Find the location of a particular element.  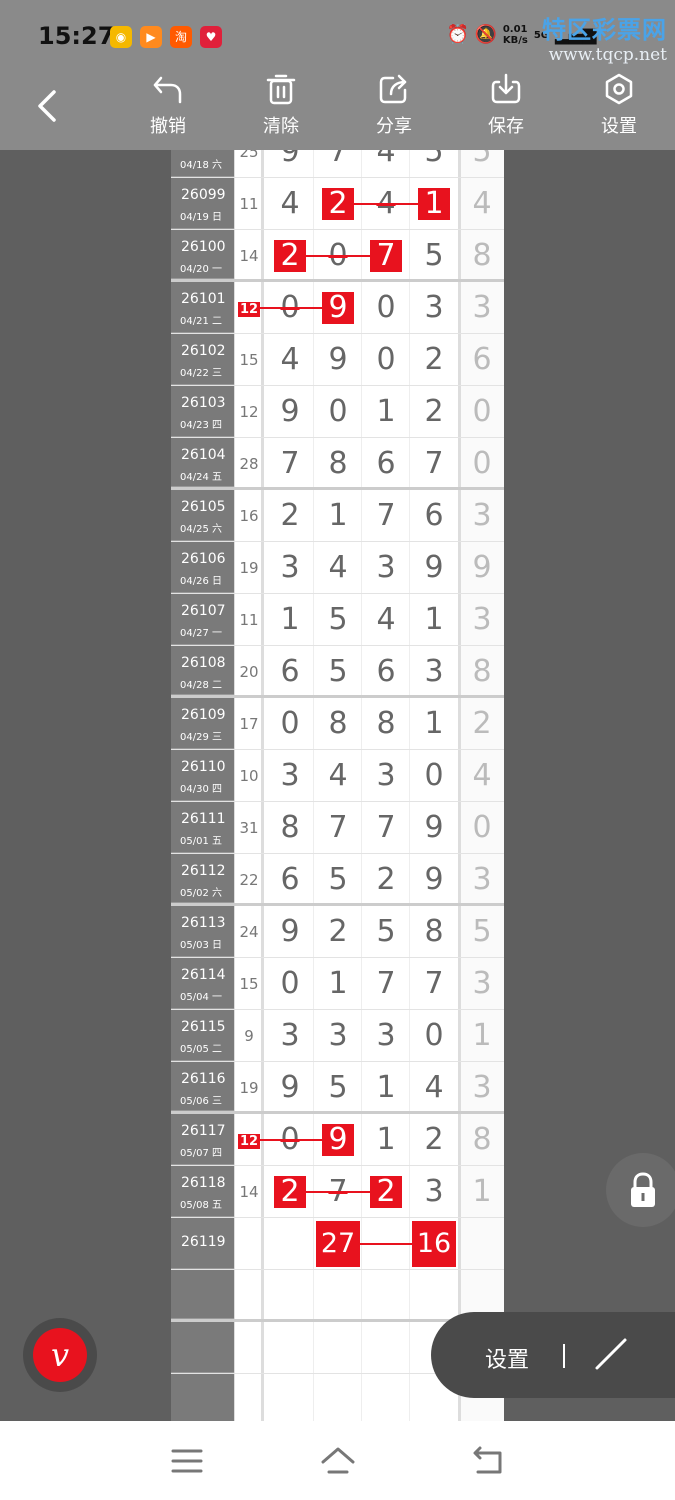

system-navigation-bar is located at coordinates (337, 1460).